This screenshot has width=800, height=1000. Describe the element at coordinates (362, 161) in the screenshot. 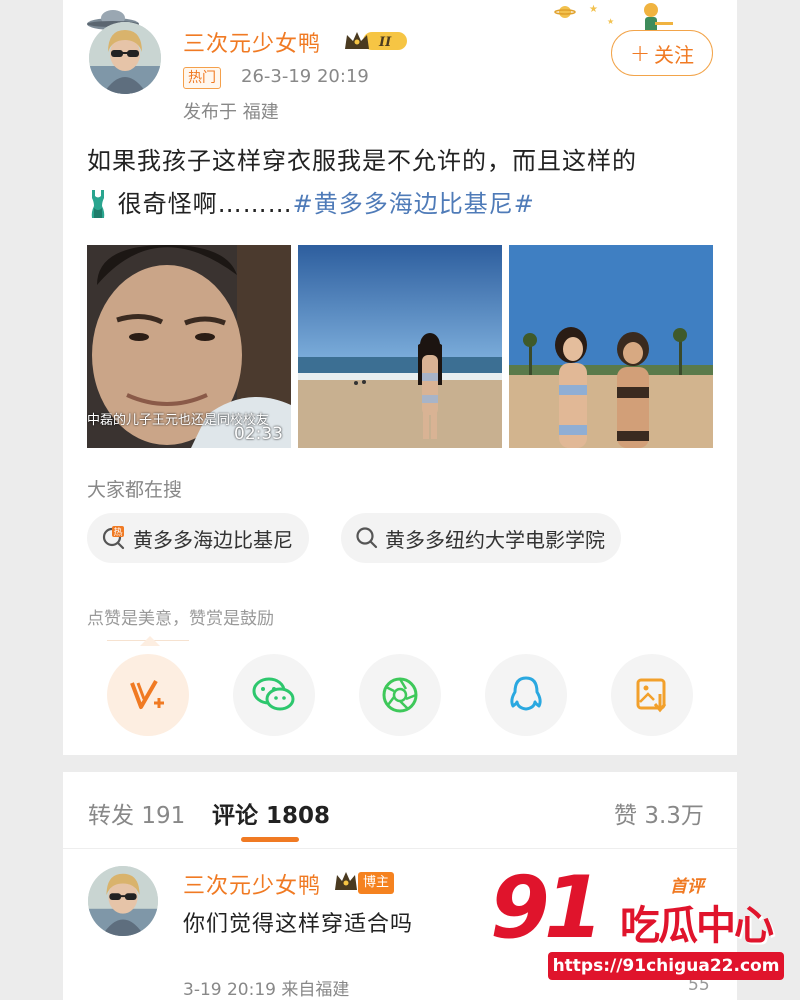

I see `post-text-line1: 如果我孩子这样穿衣服我是不允许的，而且这样的` at that location.